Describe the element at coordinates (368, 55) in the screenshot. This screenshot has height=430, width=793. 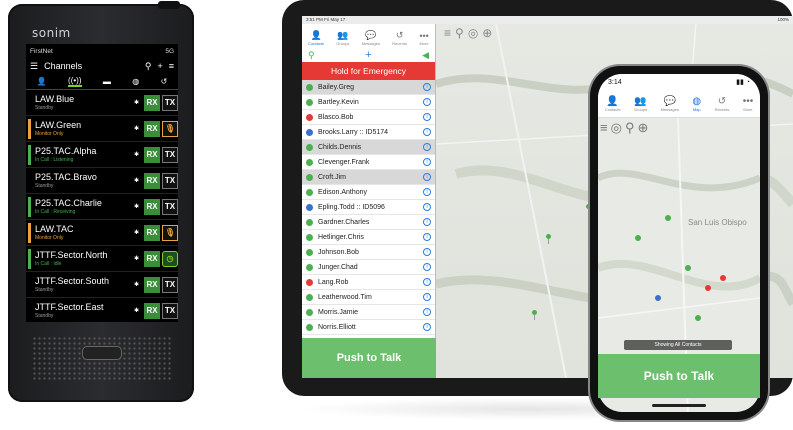
I see `add-contact-icon: +` at that location.